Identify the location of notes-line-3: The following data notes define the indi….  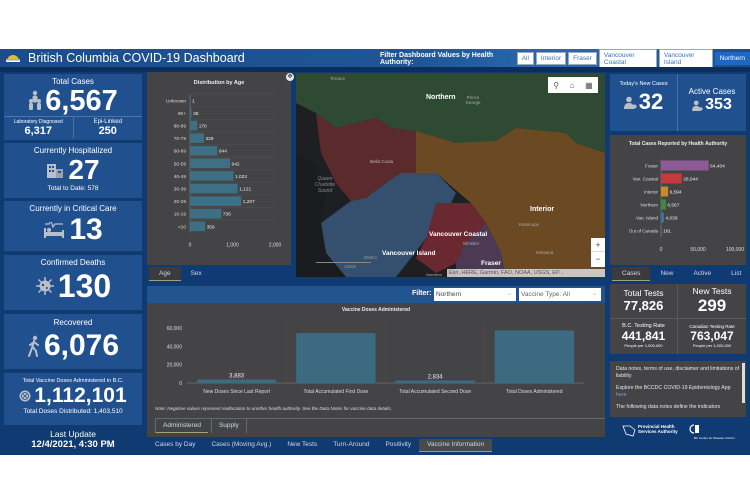
(668, 407).